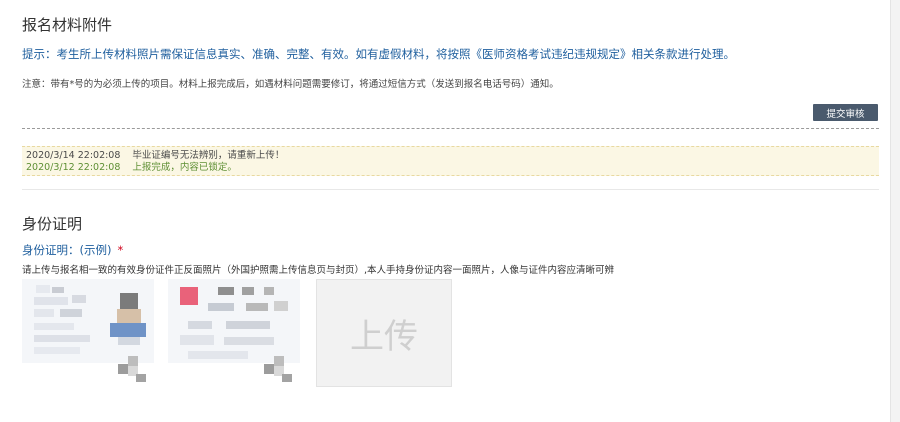 This screenshot has width=900, height=422. I want to click on dashed-divider, so click(450, 128).